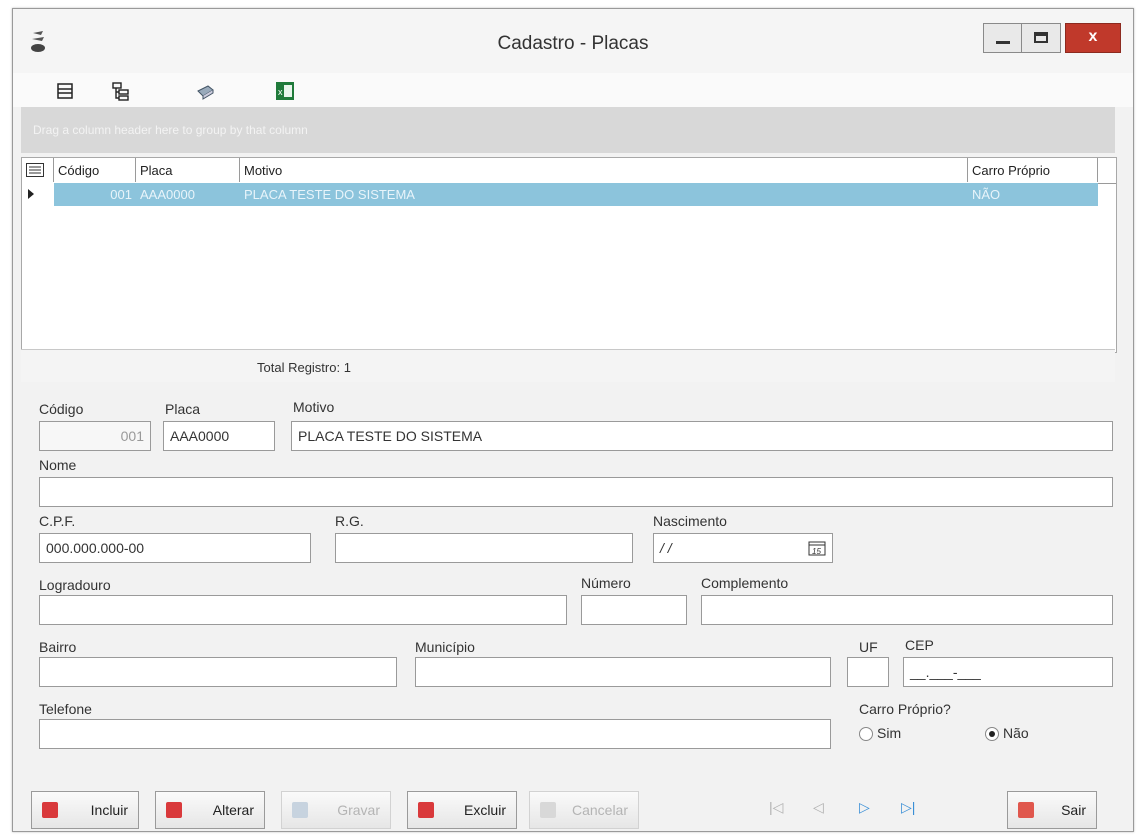 This screenshot has height=839, width=1142. Describe the element at coordinates (1041, 38) in the screenshot. I see `maximize-button` at that location.